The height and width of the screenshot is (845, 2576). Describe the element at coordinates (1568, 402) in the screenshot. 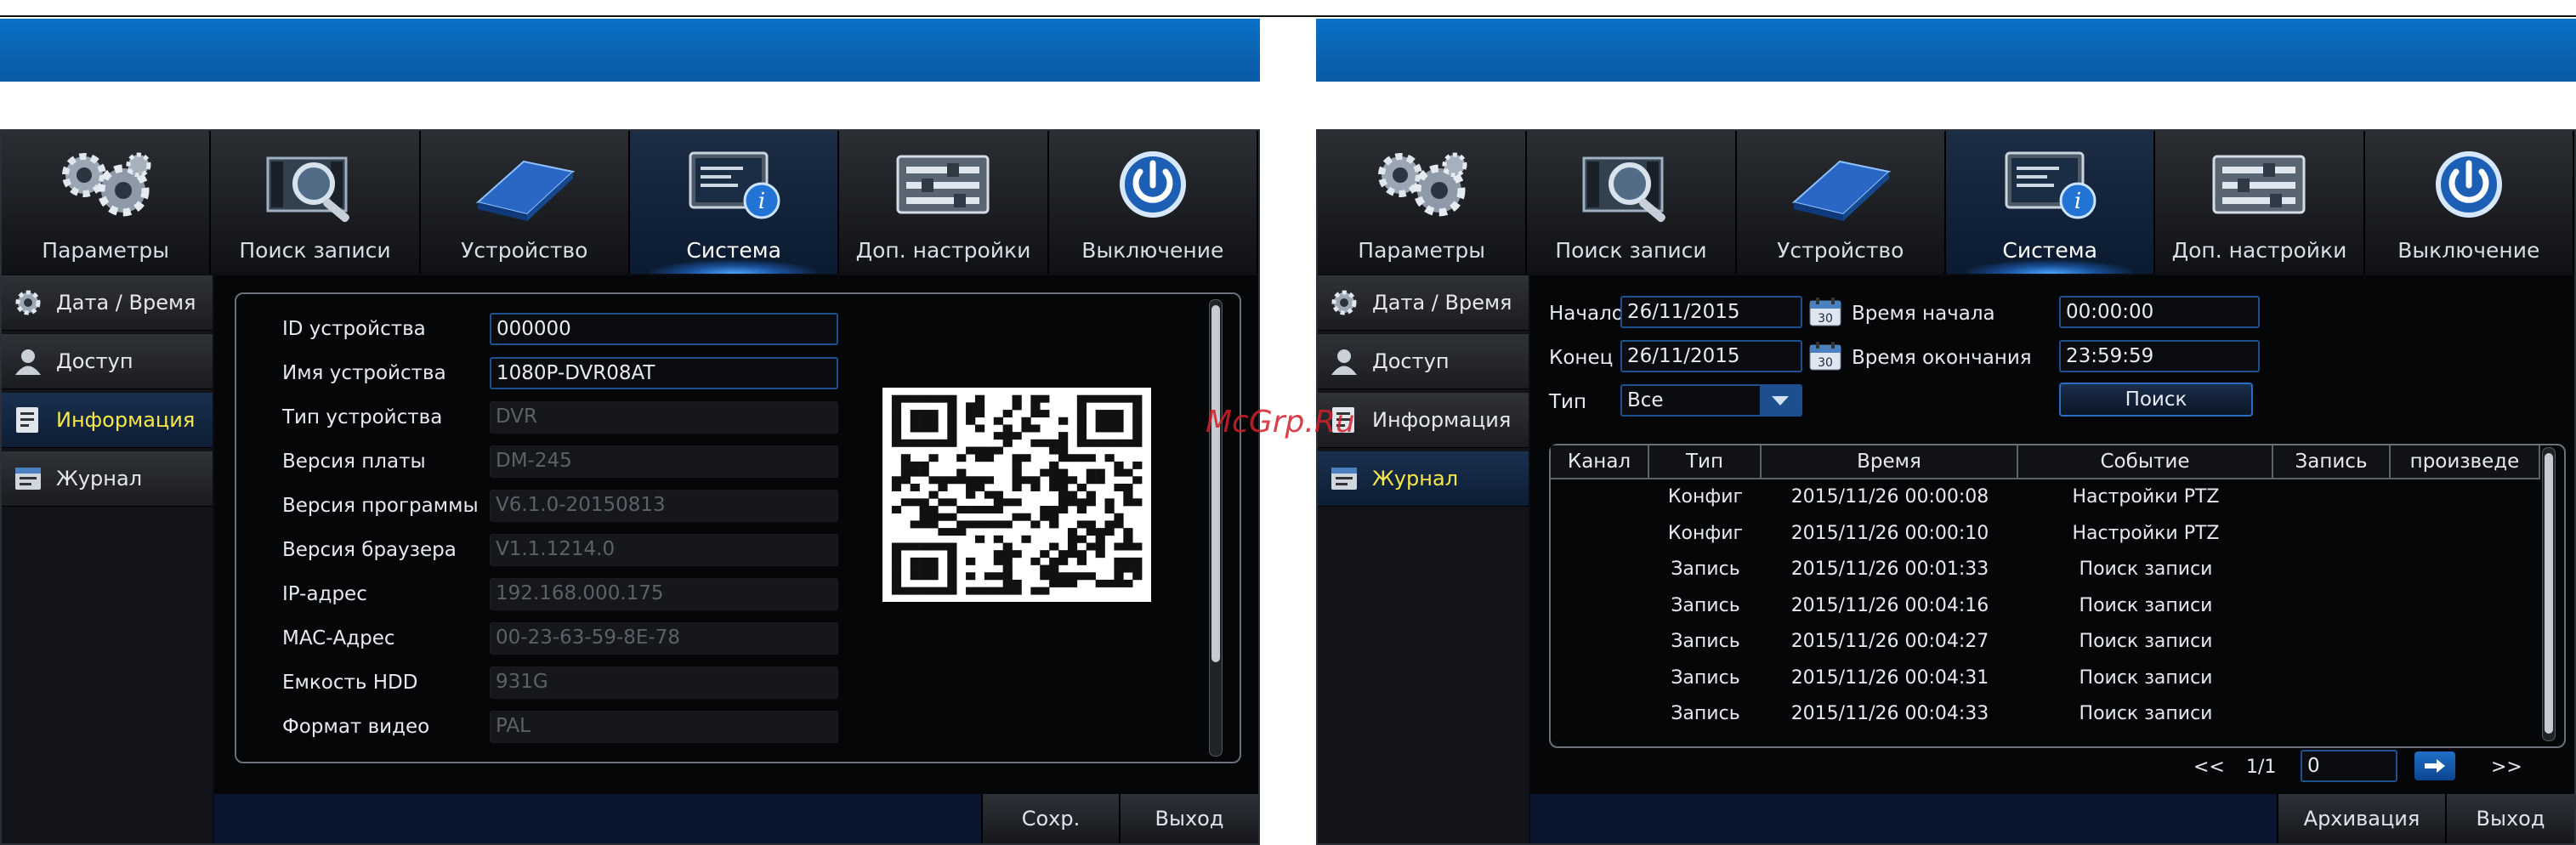

I see `type-label: Тип` at that location.